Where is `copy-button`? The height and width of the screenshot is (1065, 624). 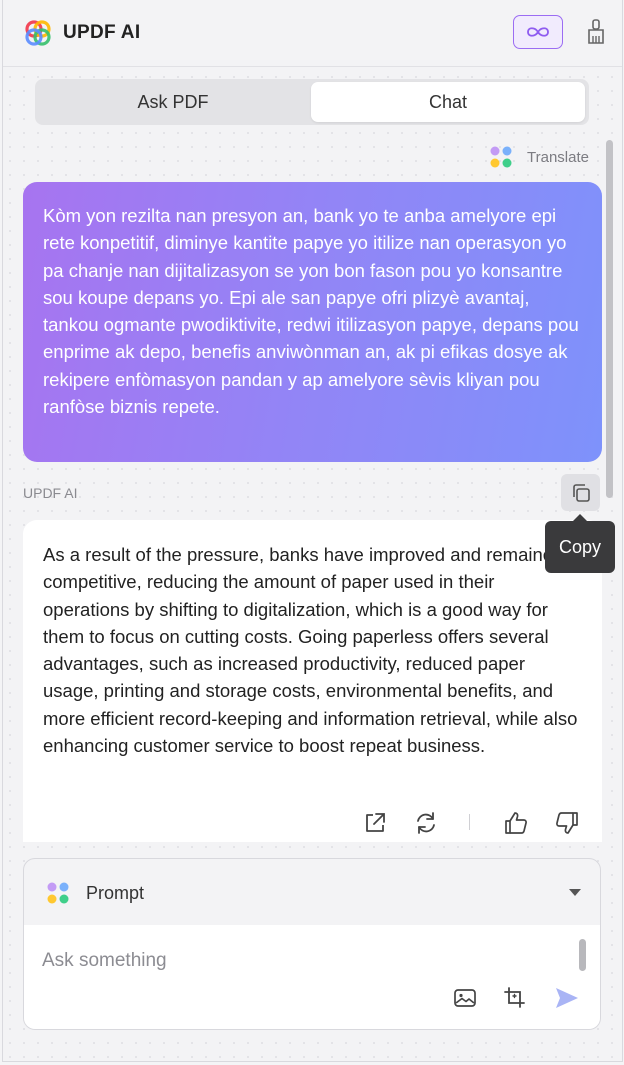 copy-button is located at coordinates (580, 492).